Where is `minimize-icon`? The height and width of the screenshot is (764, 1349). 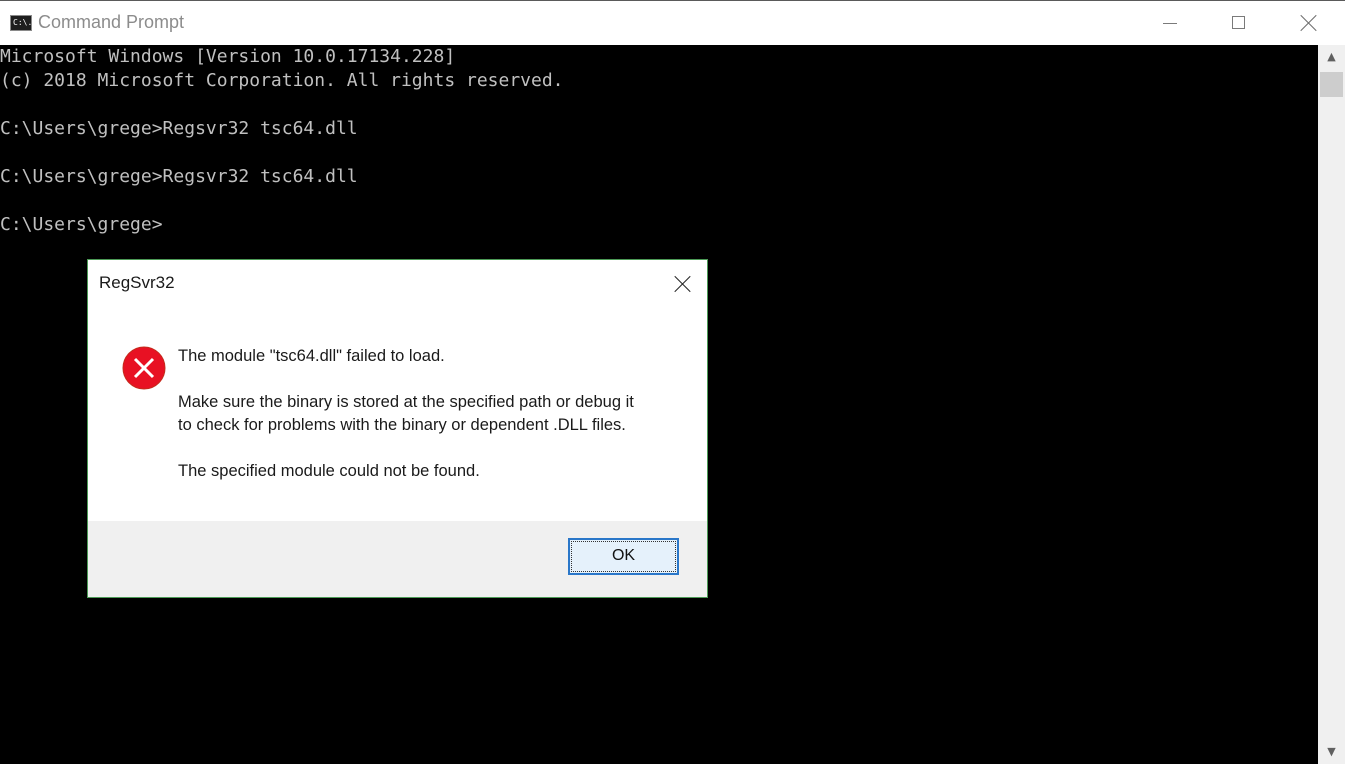 minimize-icon is located at coordinates (1170, 23).